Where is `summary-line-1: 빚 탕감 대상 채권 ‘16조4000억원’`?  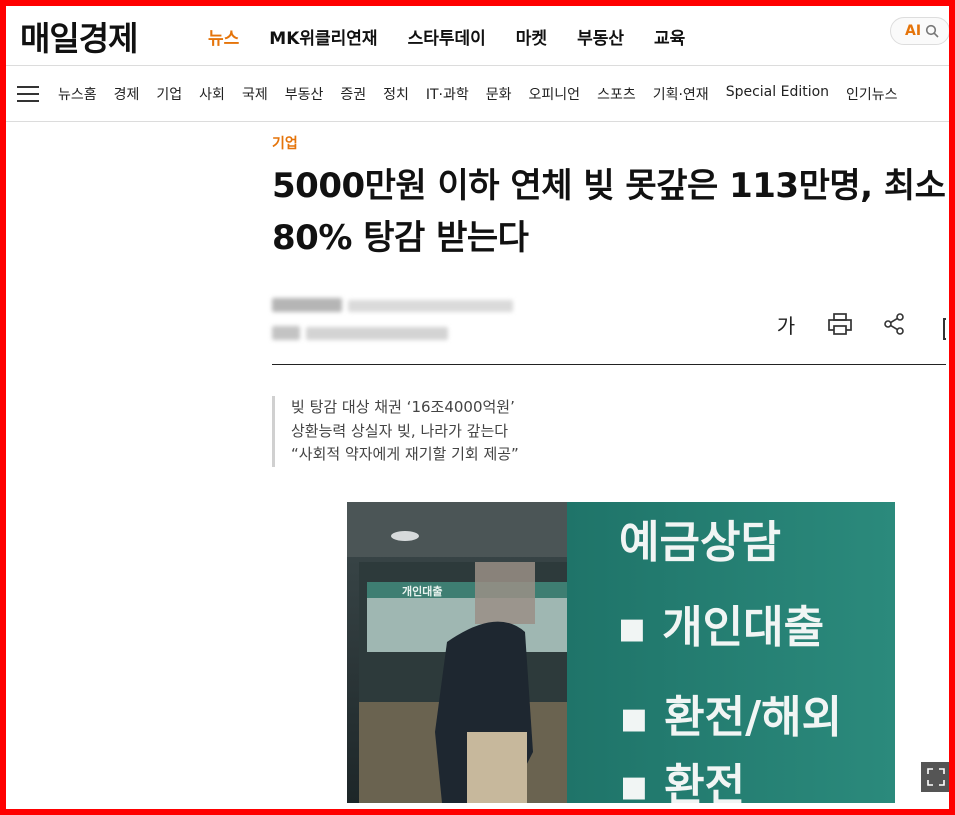 summary-line-1: 빚 탕감 대상 채권 ‘16조4000억원’ is located at coordinates (403, 407).